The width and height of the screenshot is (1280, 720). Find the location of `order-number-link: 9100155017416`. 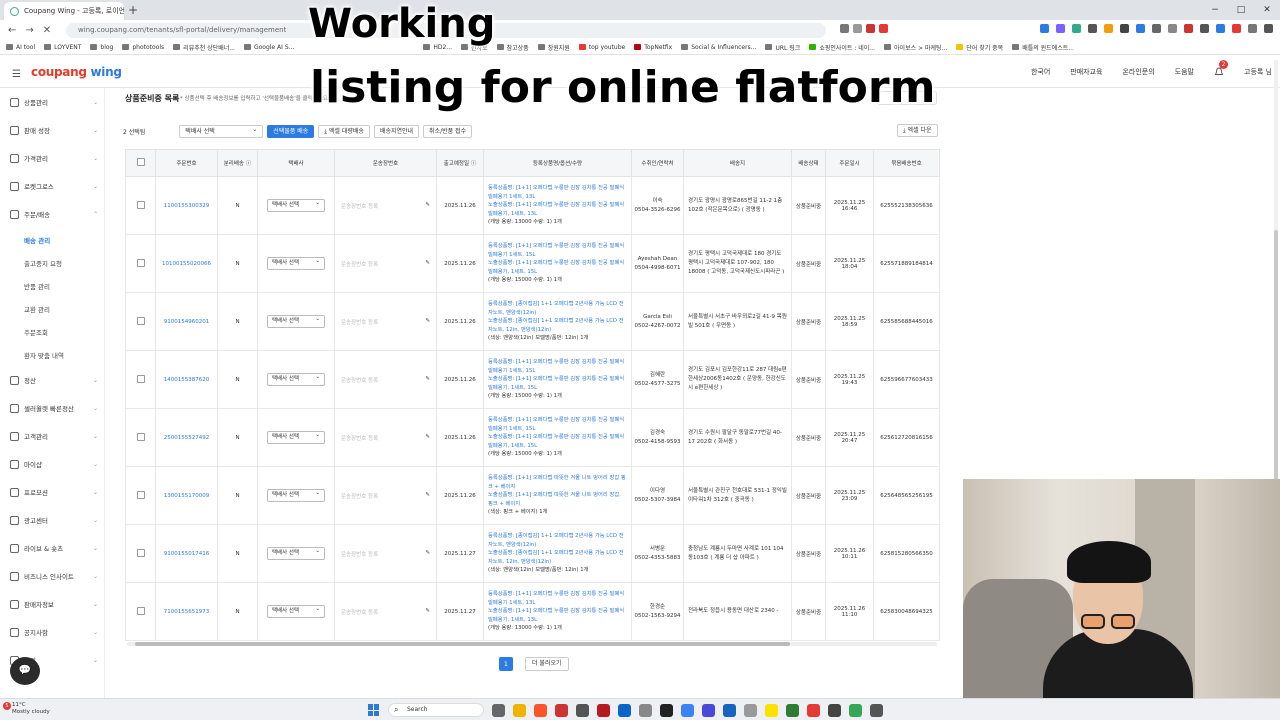

order-number-link: 9100155017416 is located at coordinates (187, 554).